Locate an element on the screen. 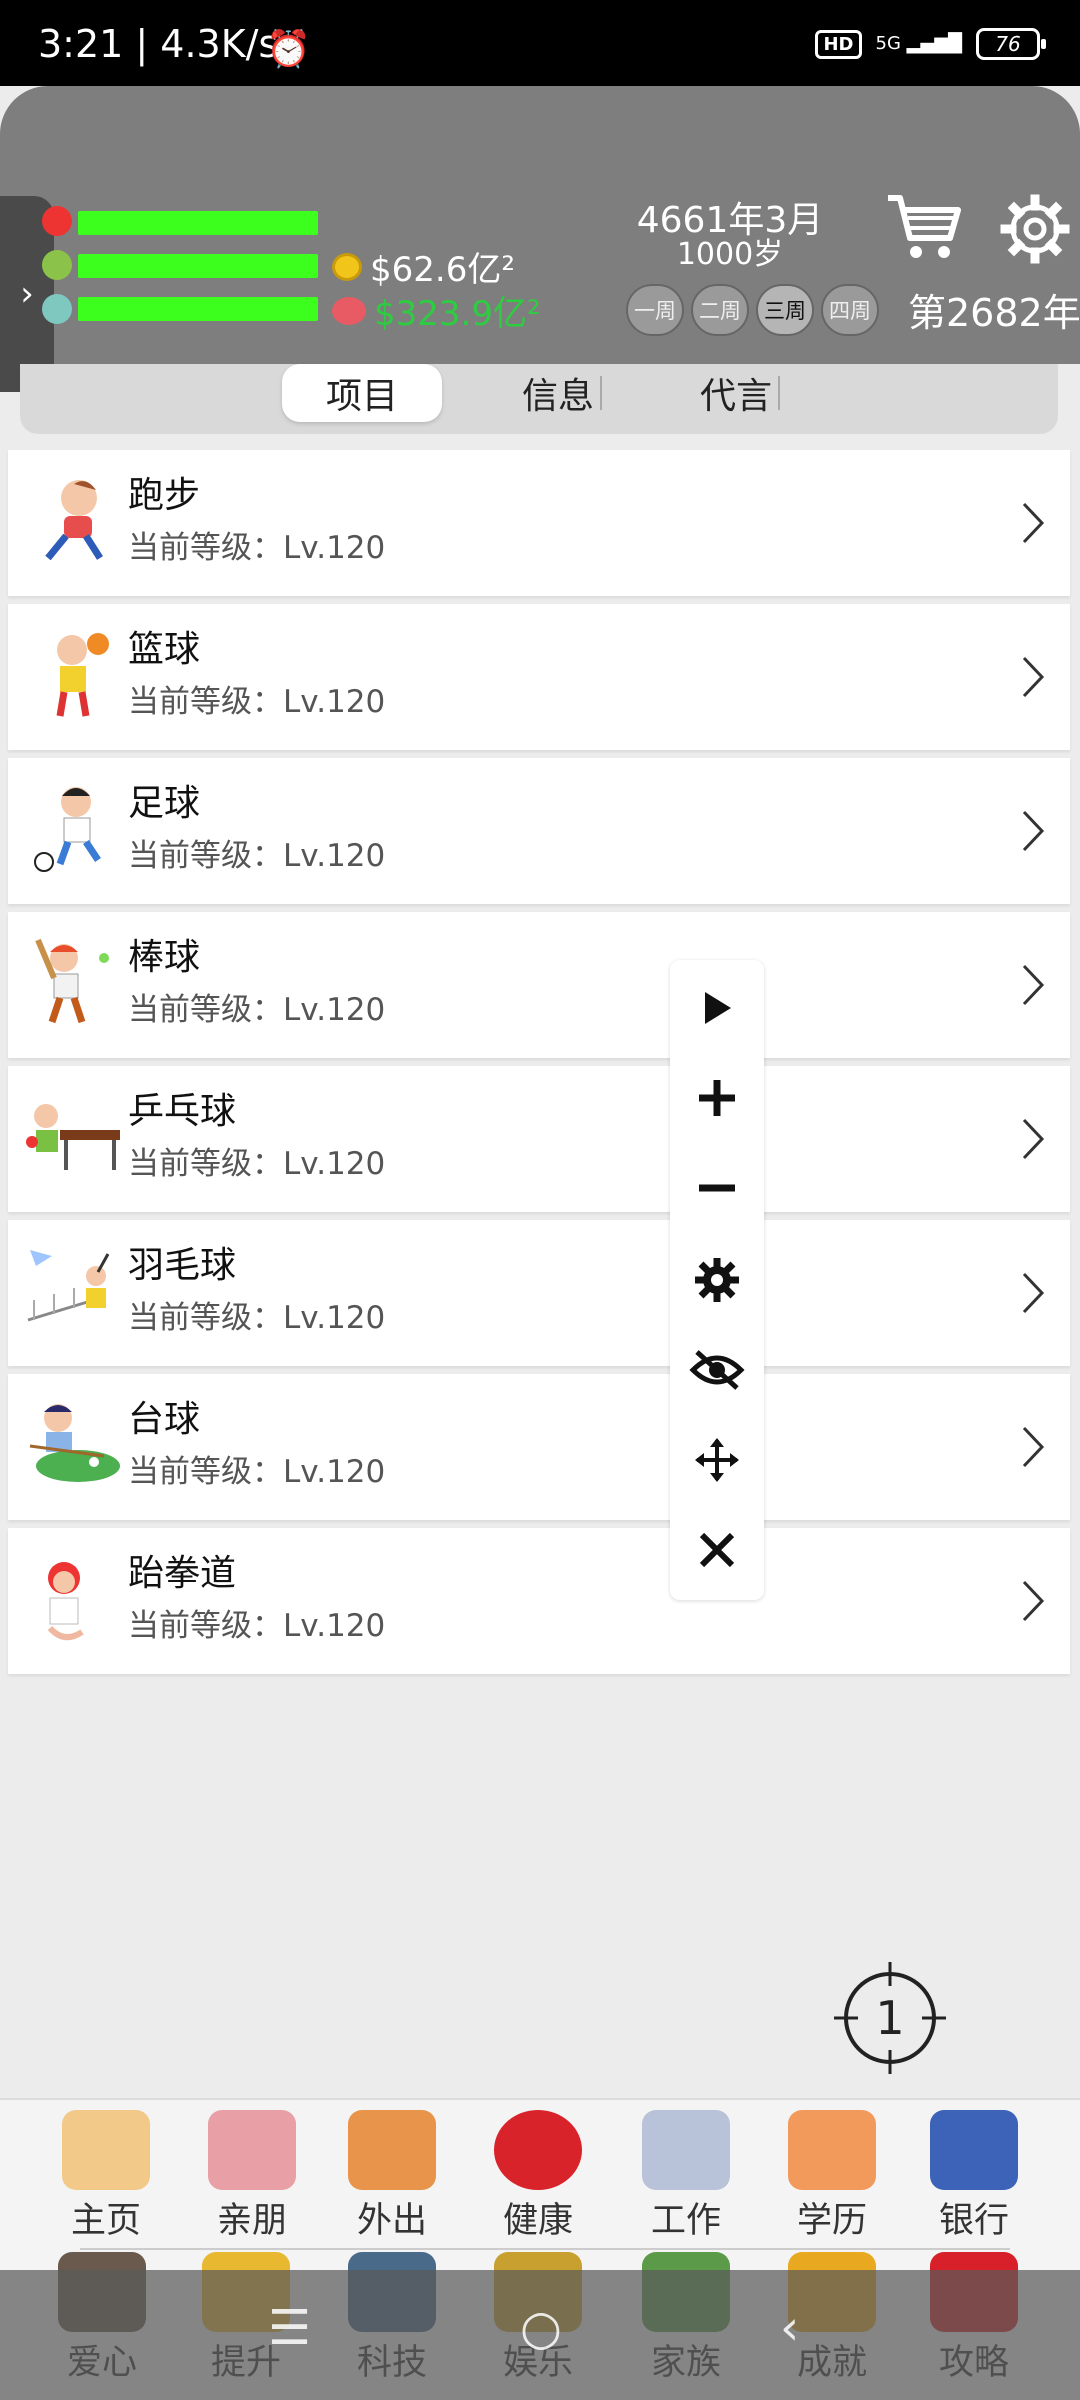 The image size is (1080, 2400). nav-work-label: 工作 is located at coordinates (685, 2221).